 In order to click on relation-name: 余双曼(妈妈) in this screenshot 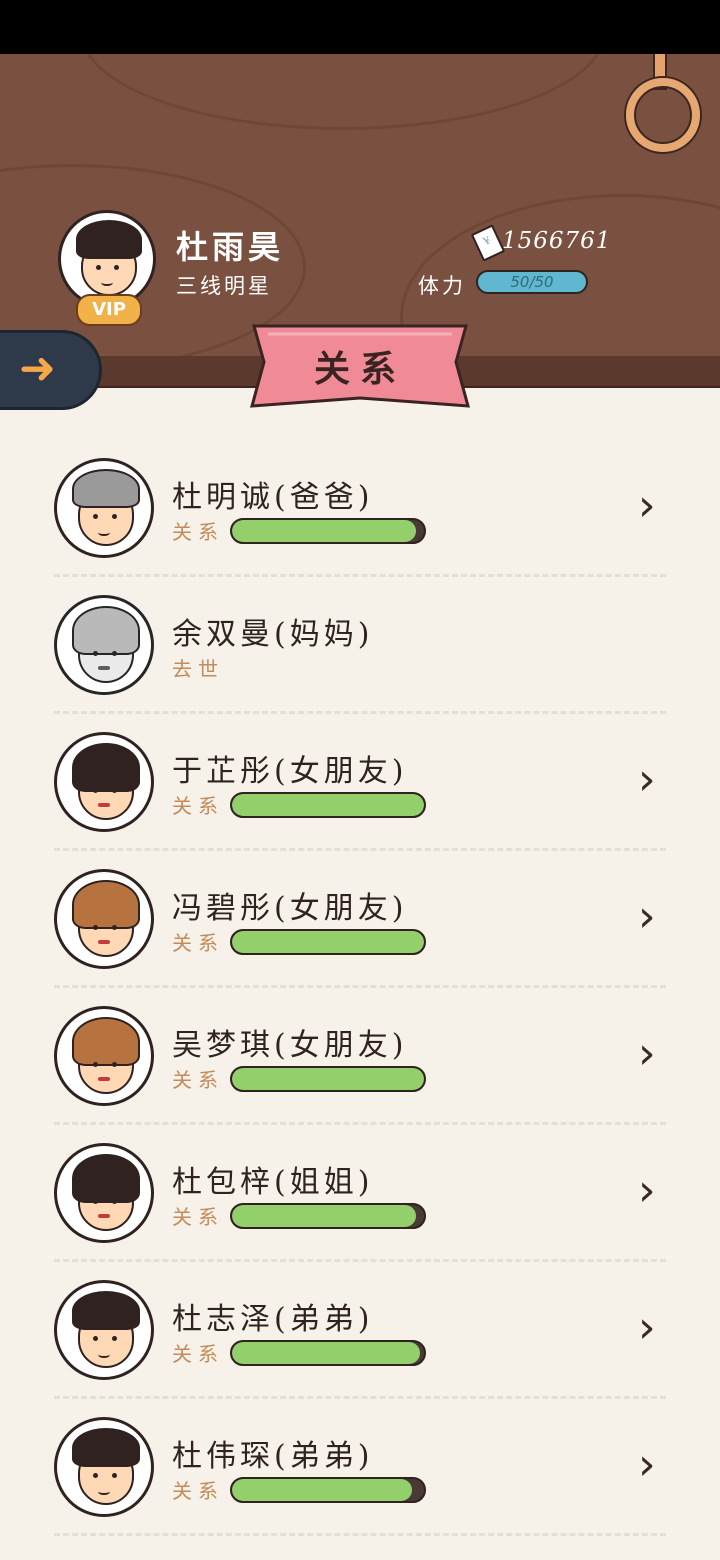, I will do `click(273, 634)`.